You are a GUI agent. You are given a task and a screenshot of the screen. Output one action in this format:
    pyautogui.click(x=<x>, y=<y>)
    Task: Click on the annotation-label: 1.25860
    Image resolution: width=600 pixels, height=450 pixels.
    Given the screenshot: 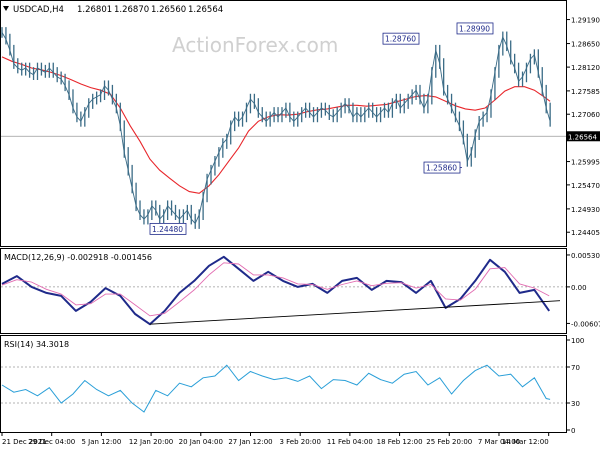 What is the action you would take?
    pyautogui.click(x=441, y=168)
    